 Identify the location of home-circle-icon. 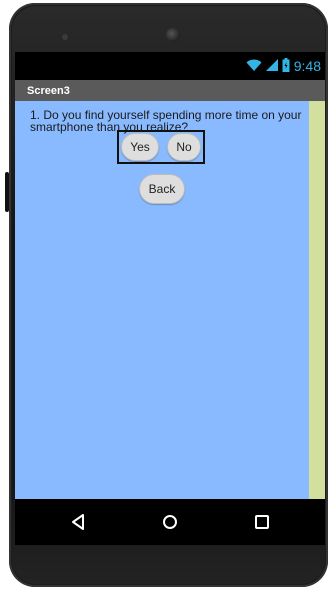
(170, 522).